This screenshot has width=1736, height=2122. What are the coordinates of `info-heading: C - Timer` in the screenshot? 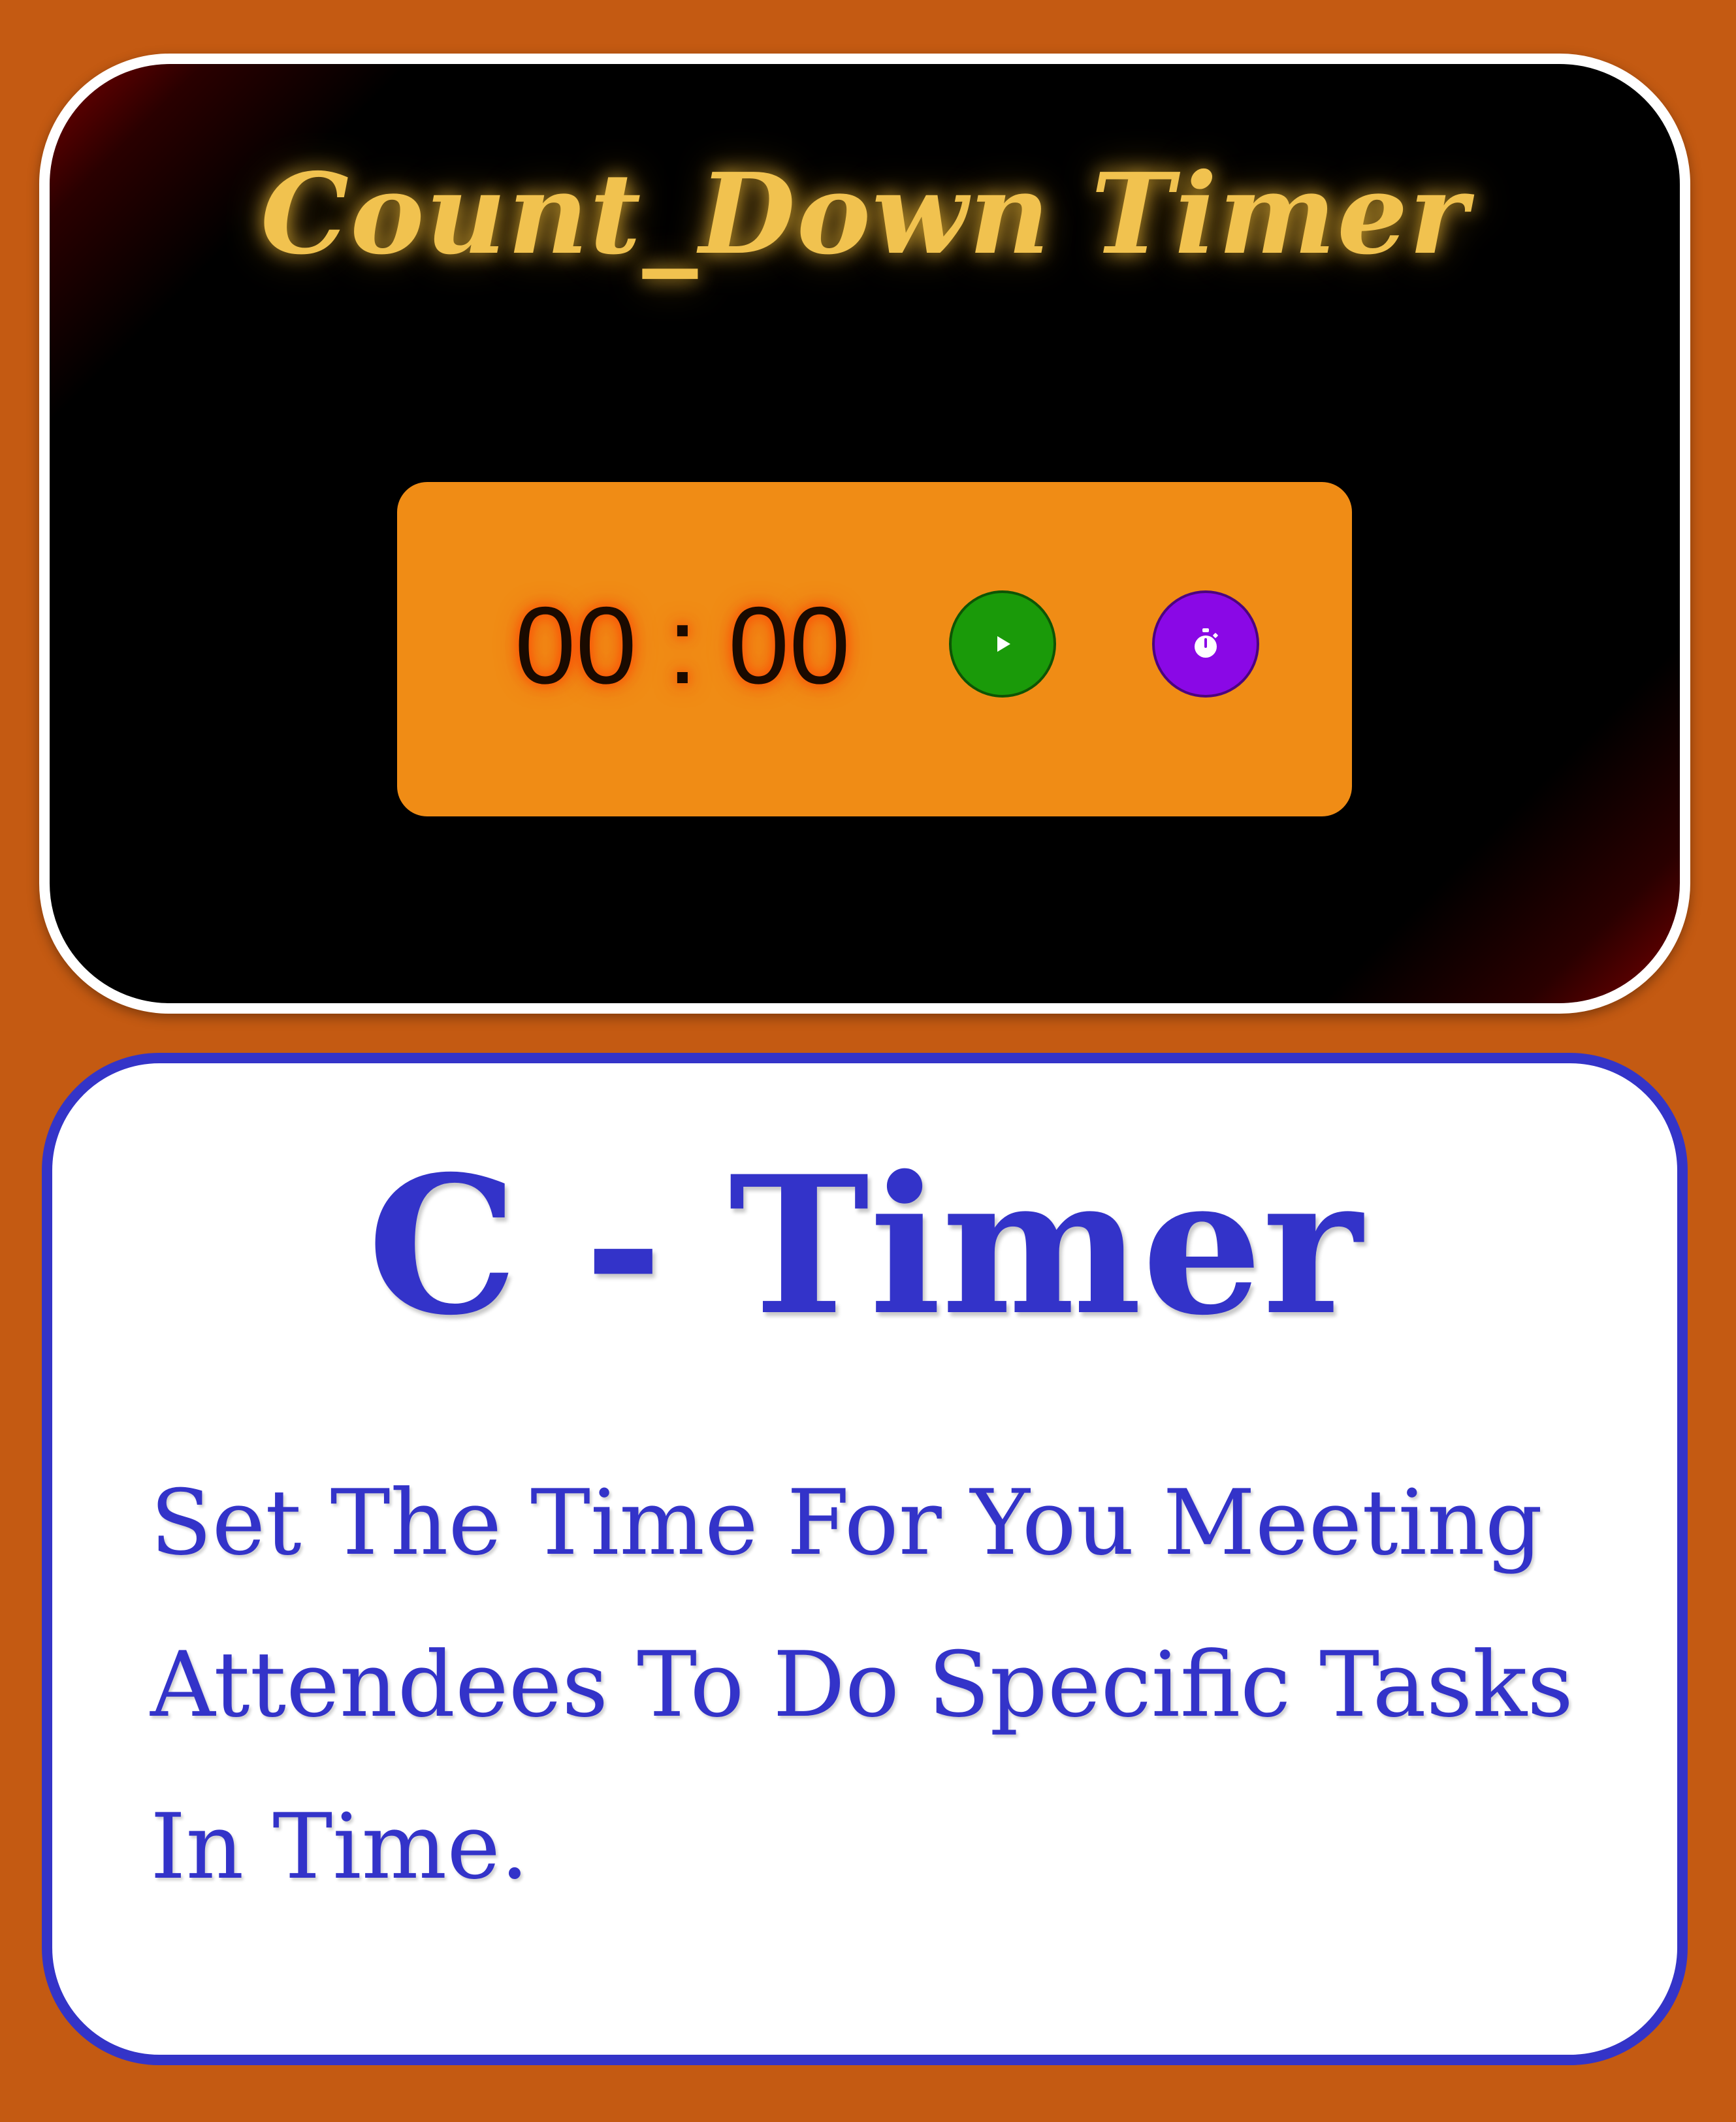 It's located at (865, 1246).